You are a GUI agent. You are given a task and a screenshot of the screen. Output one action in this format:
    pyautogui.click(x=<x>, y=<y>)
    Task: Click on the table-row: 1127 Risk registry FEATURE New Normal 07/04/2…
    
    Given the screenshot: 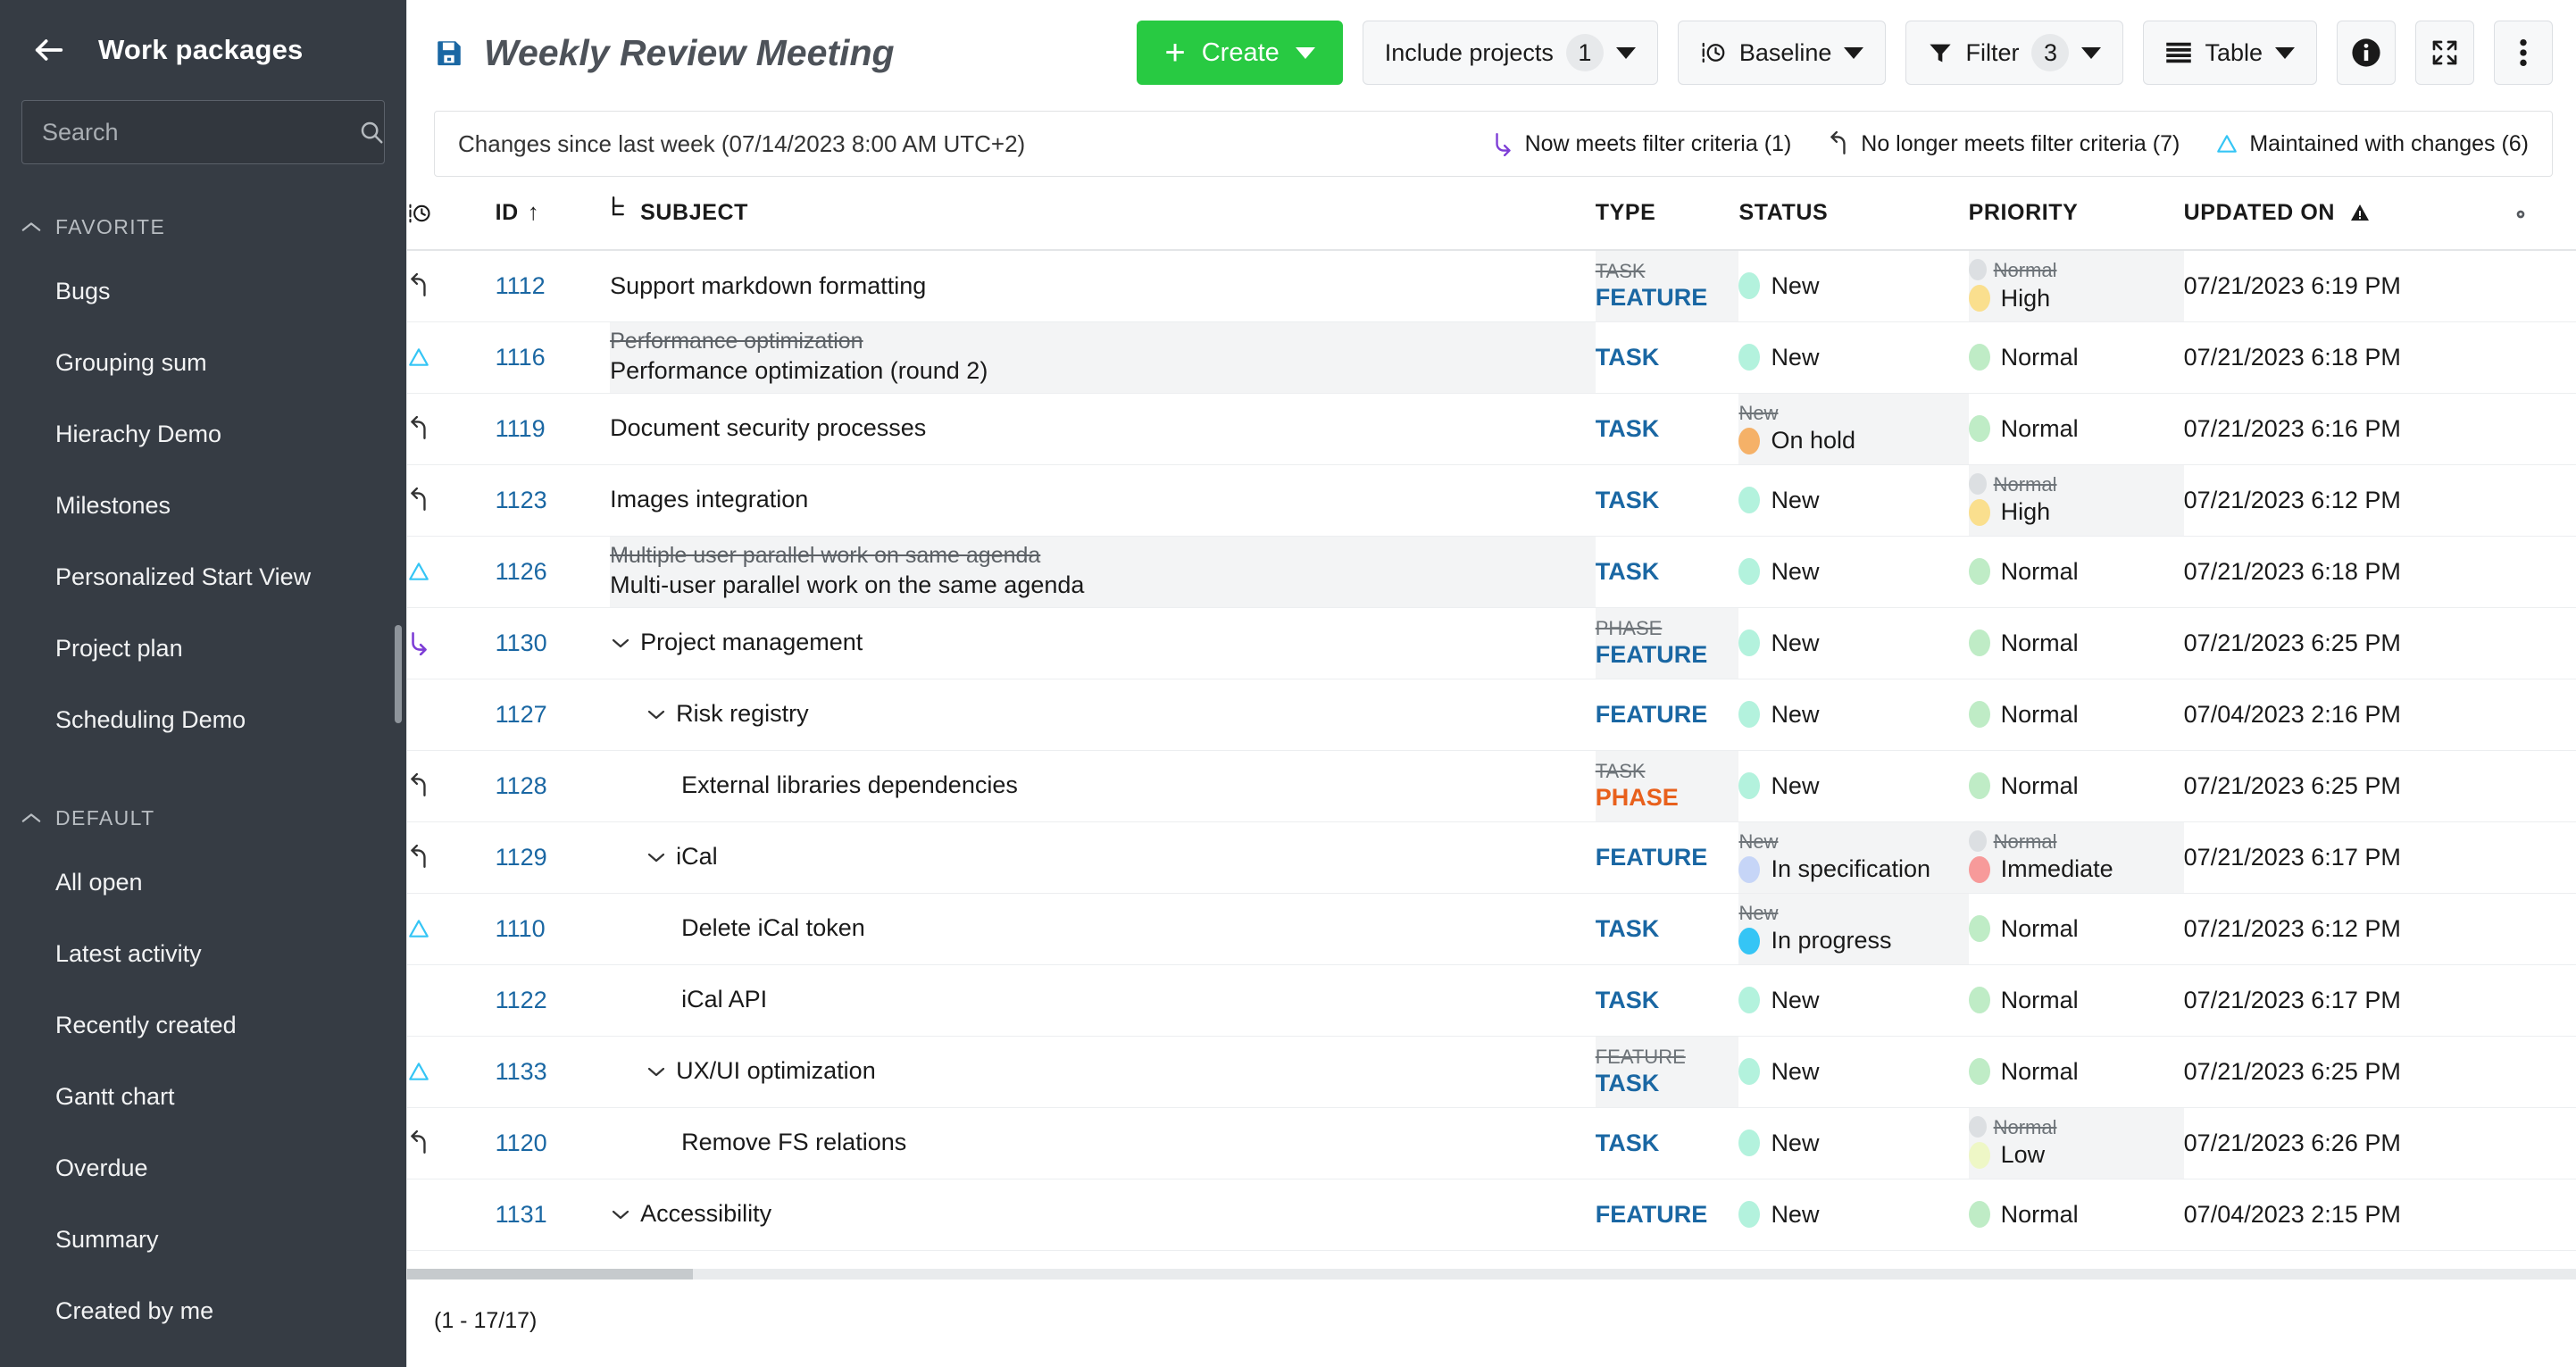 What is the action you would take?
    pyautogui.click(x=1491, y=715)
    